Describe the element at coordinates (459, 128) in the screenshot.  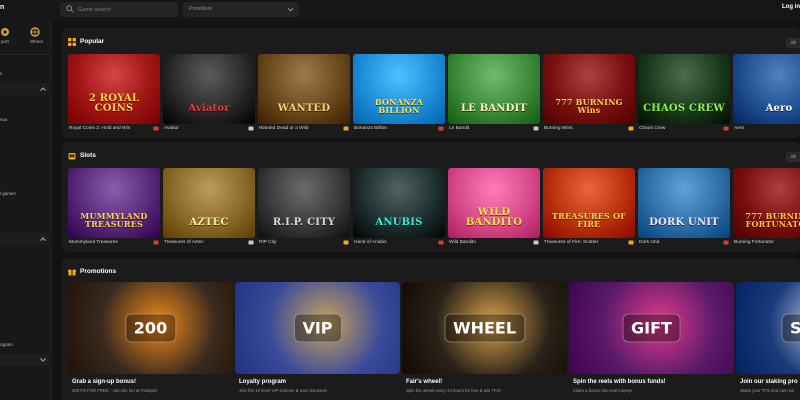
I see `game-title: Le Bandit` at that location.